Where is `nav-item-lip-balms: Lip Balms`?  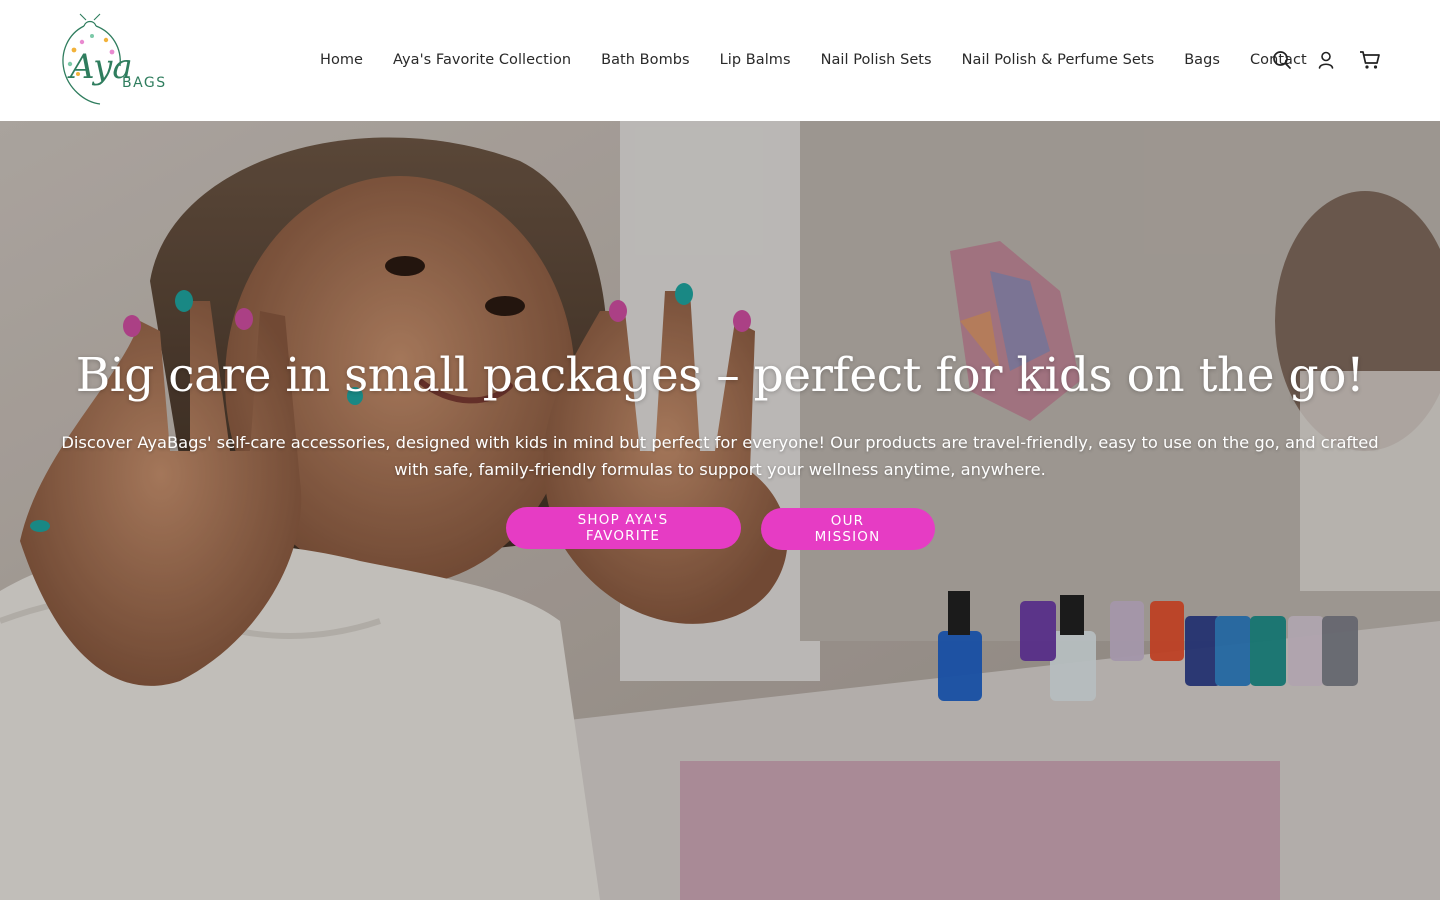
nav-item-lip-balms: Lip Balms is located at coordinates (755, 60).